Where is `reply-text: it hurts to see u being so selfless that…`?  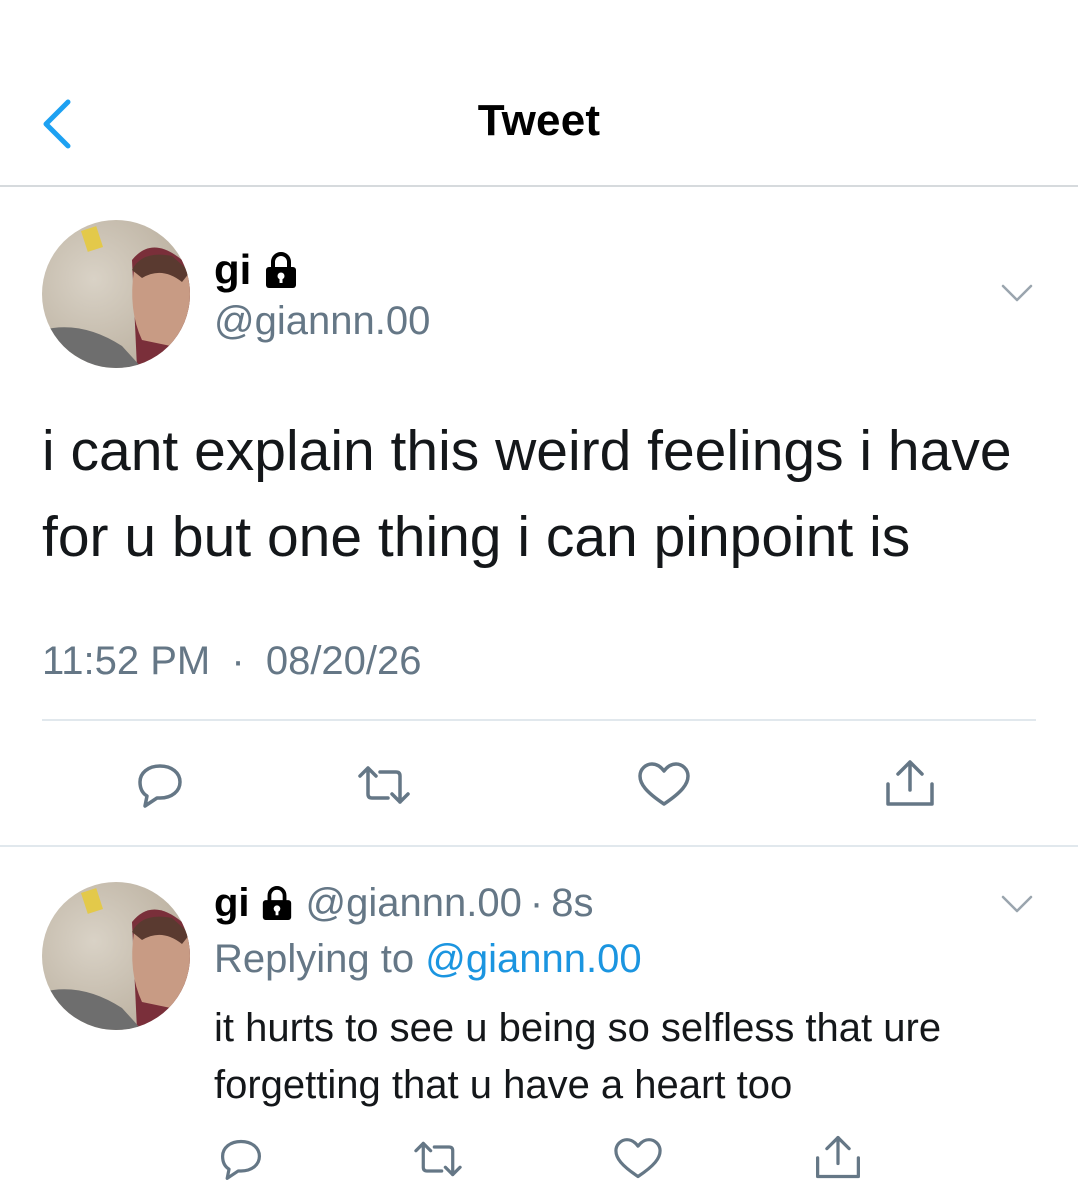
reply-text: it hurts to see u being so selfless that… is located at coordinates (578, 1056).